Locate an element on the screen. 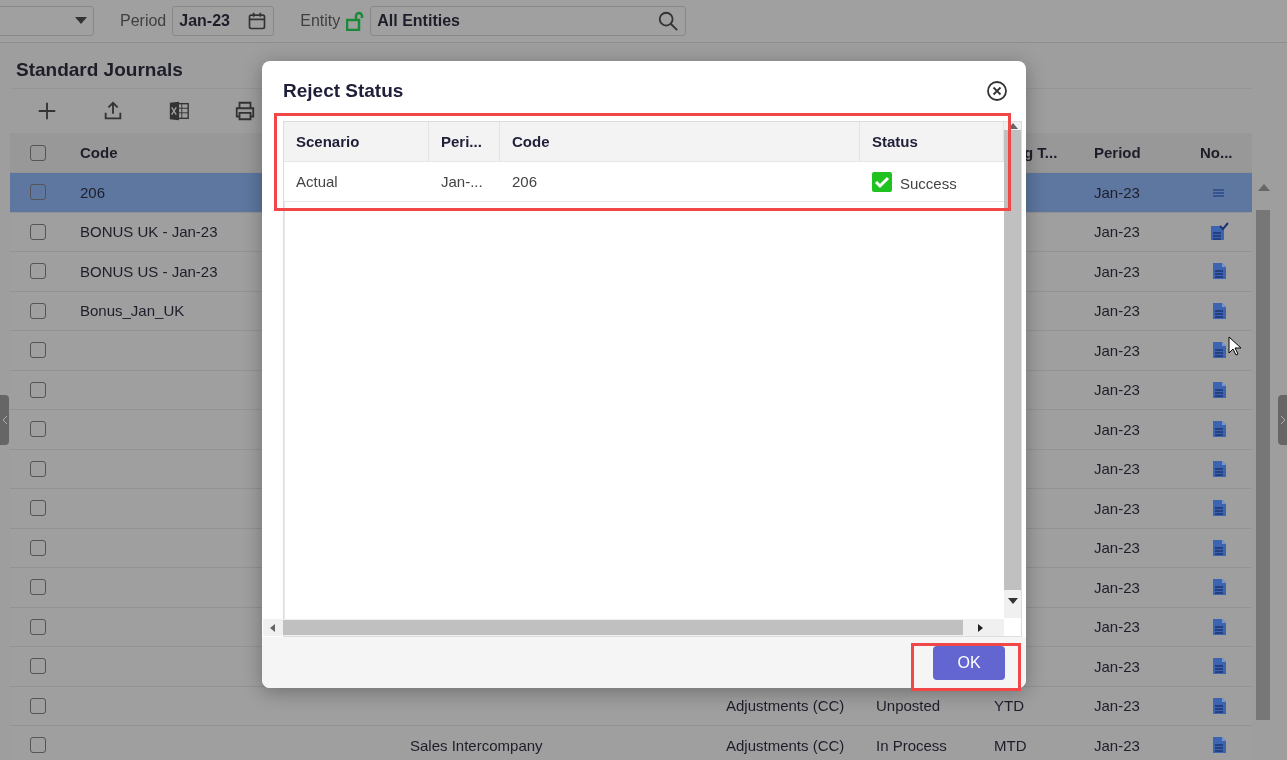  table-cell: Sales Intercompany is located at coordinates (476, 745).